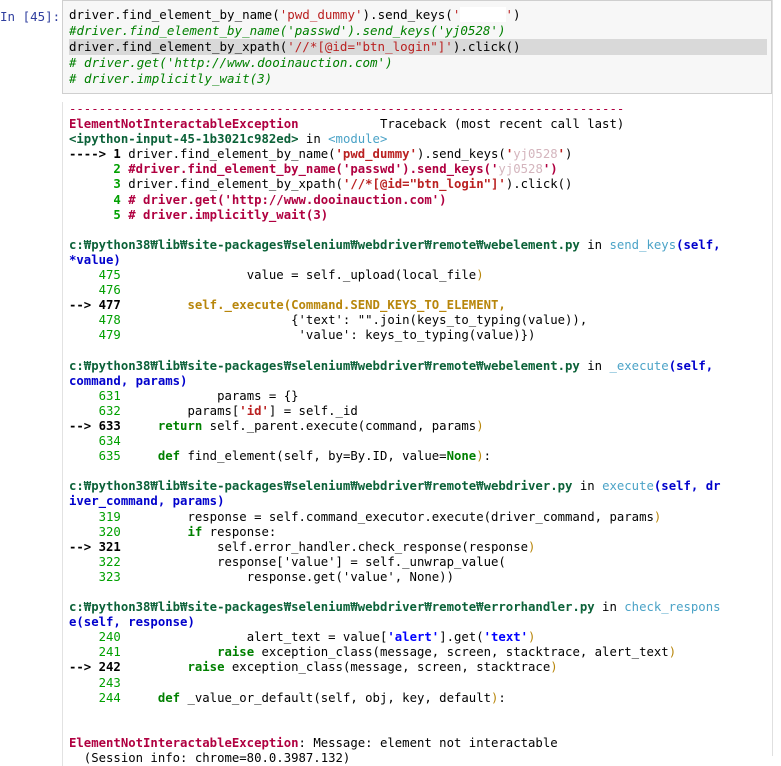 This screenshot has width=781, height=766. I want to click on tb-line-token: ].get(, so click(461, 637).